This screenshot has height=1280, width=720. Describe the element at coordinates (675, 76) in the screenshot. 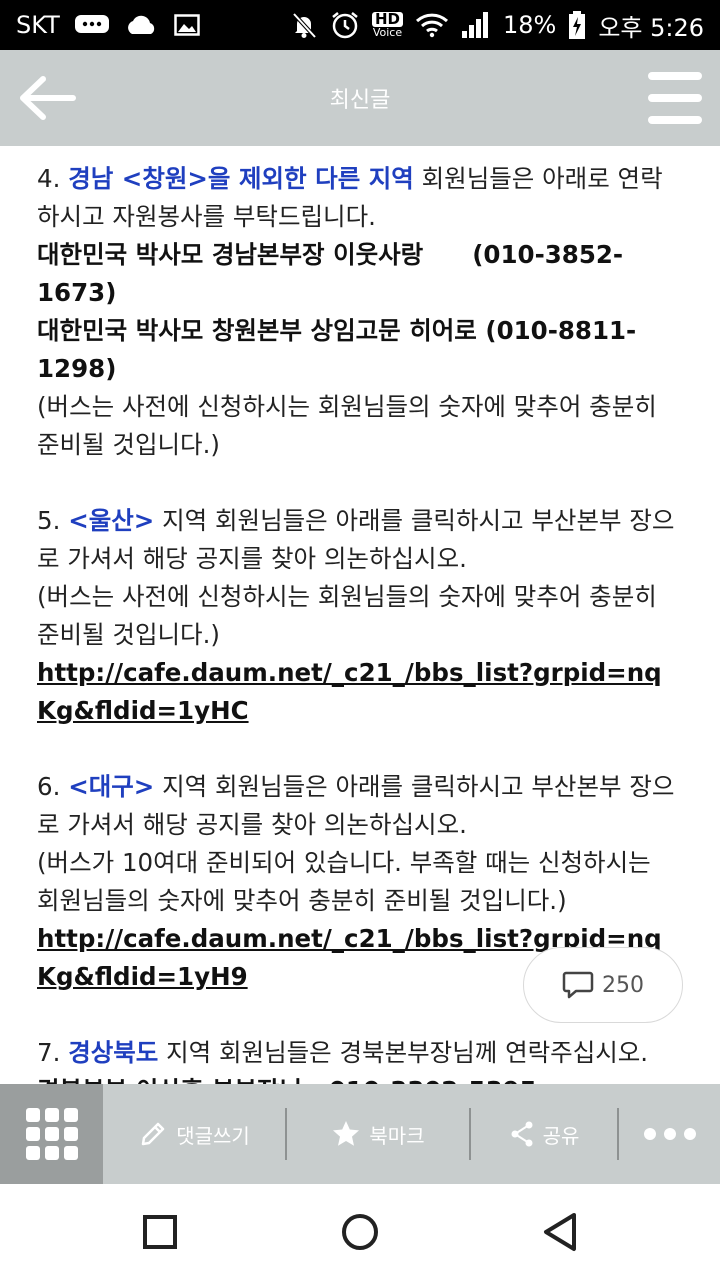

I see `hamburger-menu-icon` at that location.